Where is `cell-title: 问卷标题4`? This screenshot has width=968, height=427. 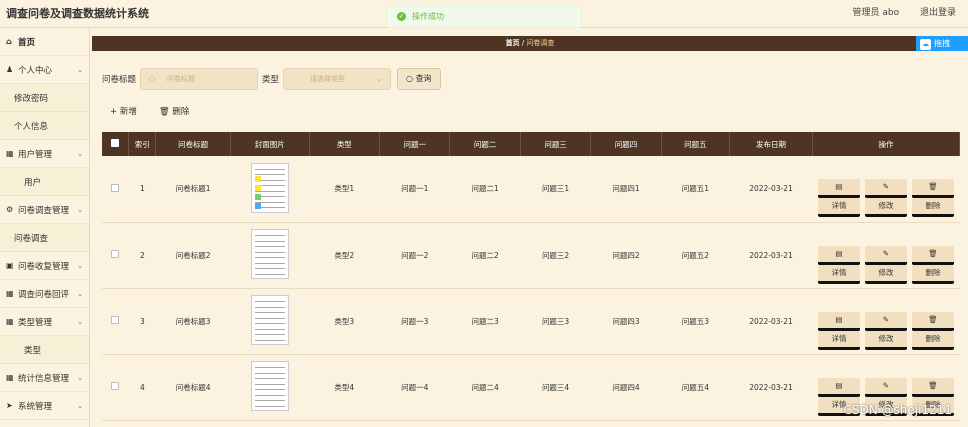 cell-title: 问卷标题4 is located at coordinates (193, 387).